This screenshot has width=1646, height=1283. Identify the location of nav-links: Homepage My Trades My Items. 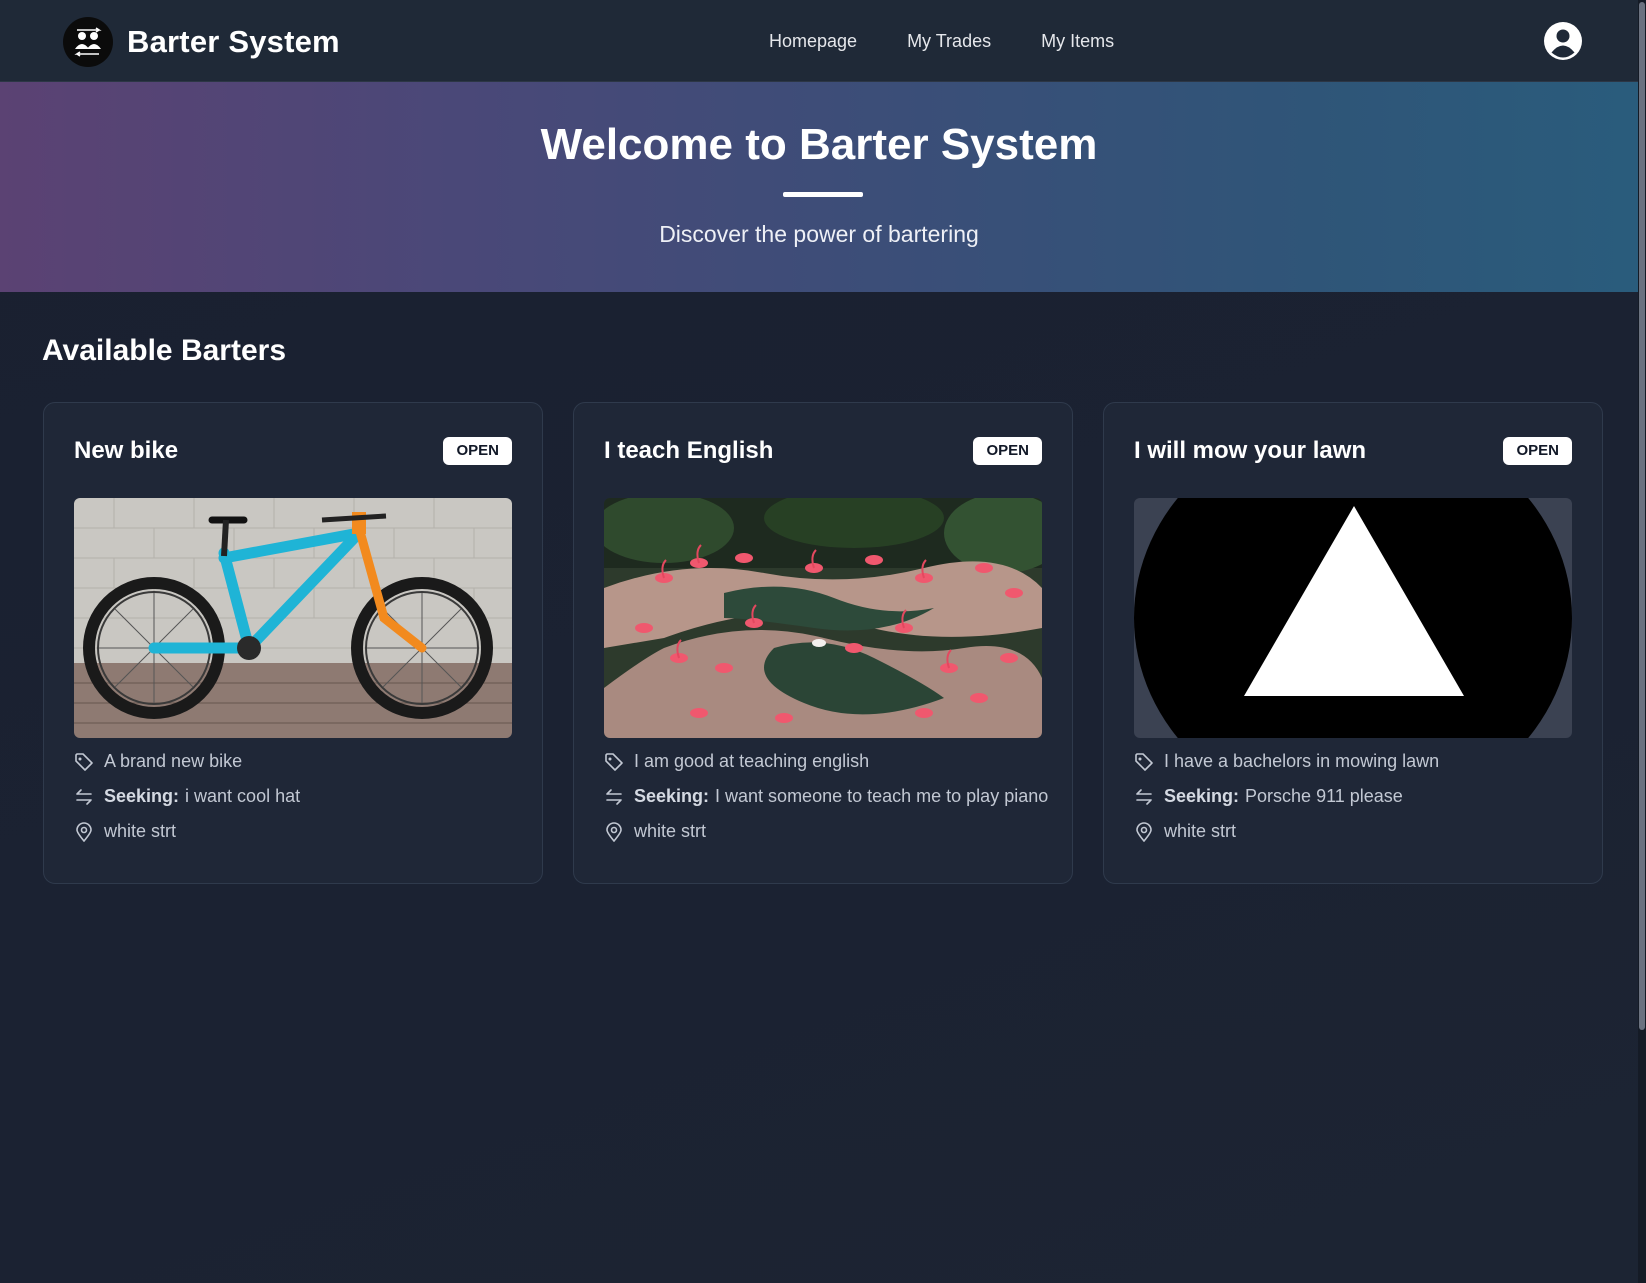
(966, 41).